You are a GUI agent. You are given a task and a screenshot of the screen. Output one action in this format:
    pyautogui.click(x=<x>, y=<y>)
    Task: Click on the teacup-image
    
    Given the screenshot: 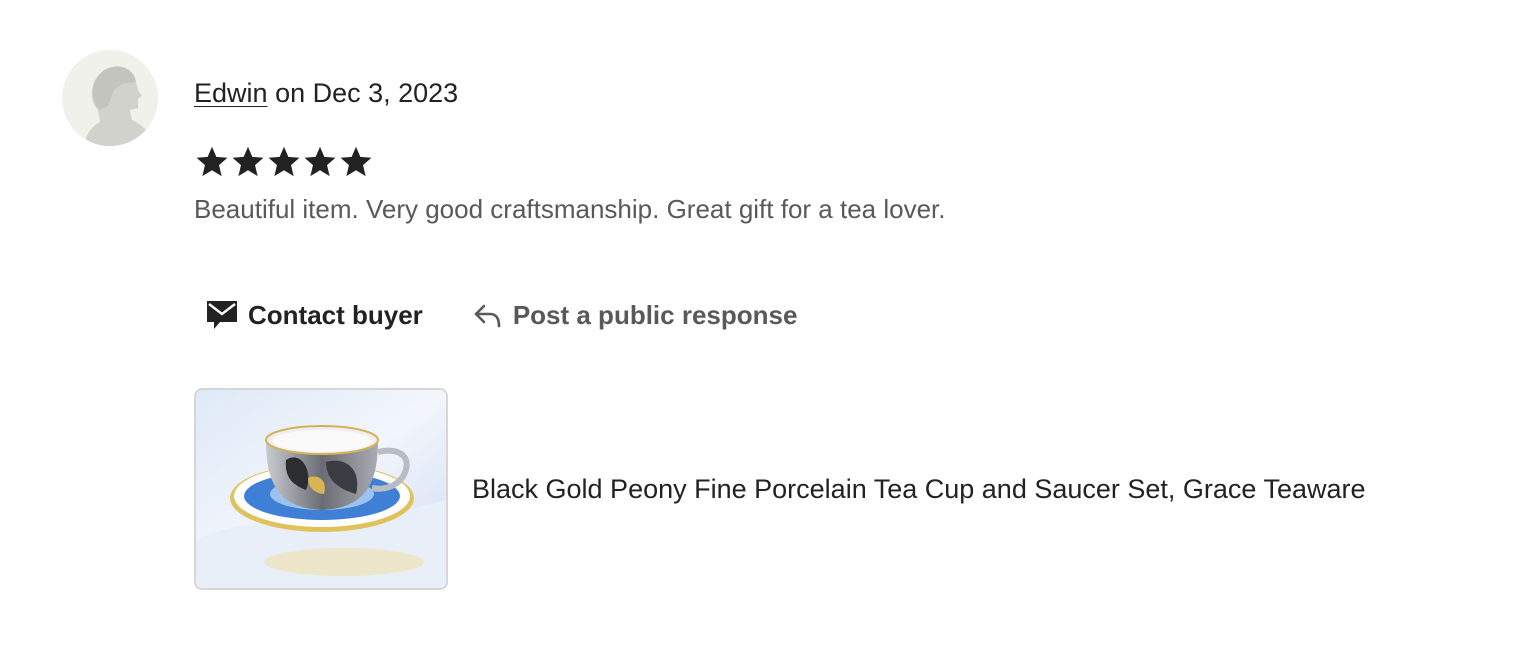 What is the action you would take?
    pyautogui.click(x=321, y=489)
    